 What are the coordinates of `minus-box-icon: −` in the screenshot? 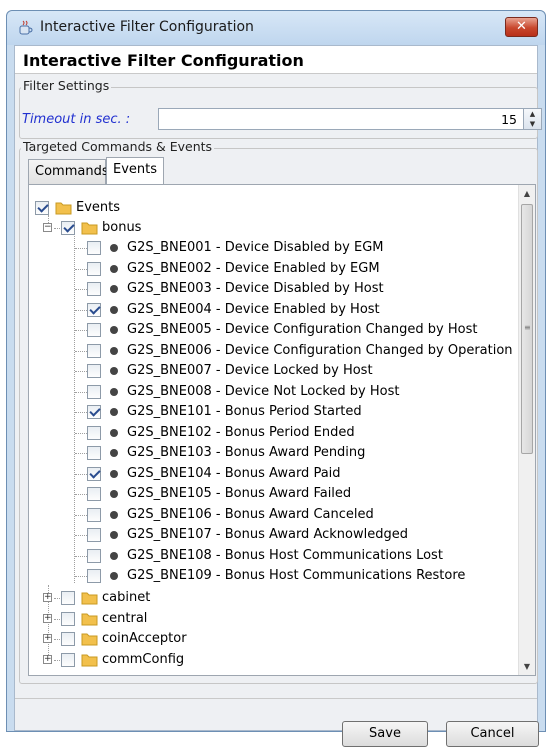 It's located at (47, 227).